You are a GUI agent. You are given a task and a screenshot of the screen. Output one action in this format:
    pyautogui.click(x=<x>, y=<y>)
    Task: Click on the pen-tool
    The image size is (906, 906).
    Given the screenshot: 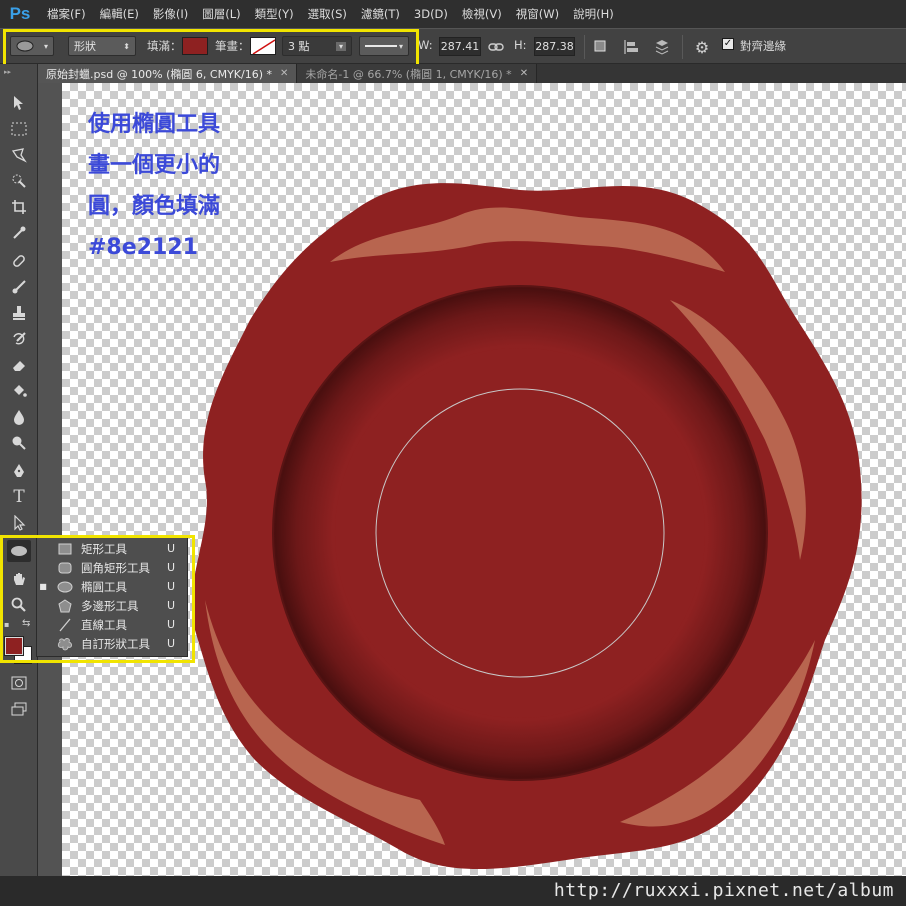 What is the action you would take?
    pyautogui.click(x=19, y=471)
    